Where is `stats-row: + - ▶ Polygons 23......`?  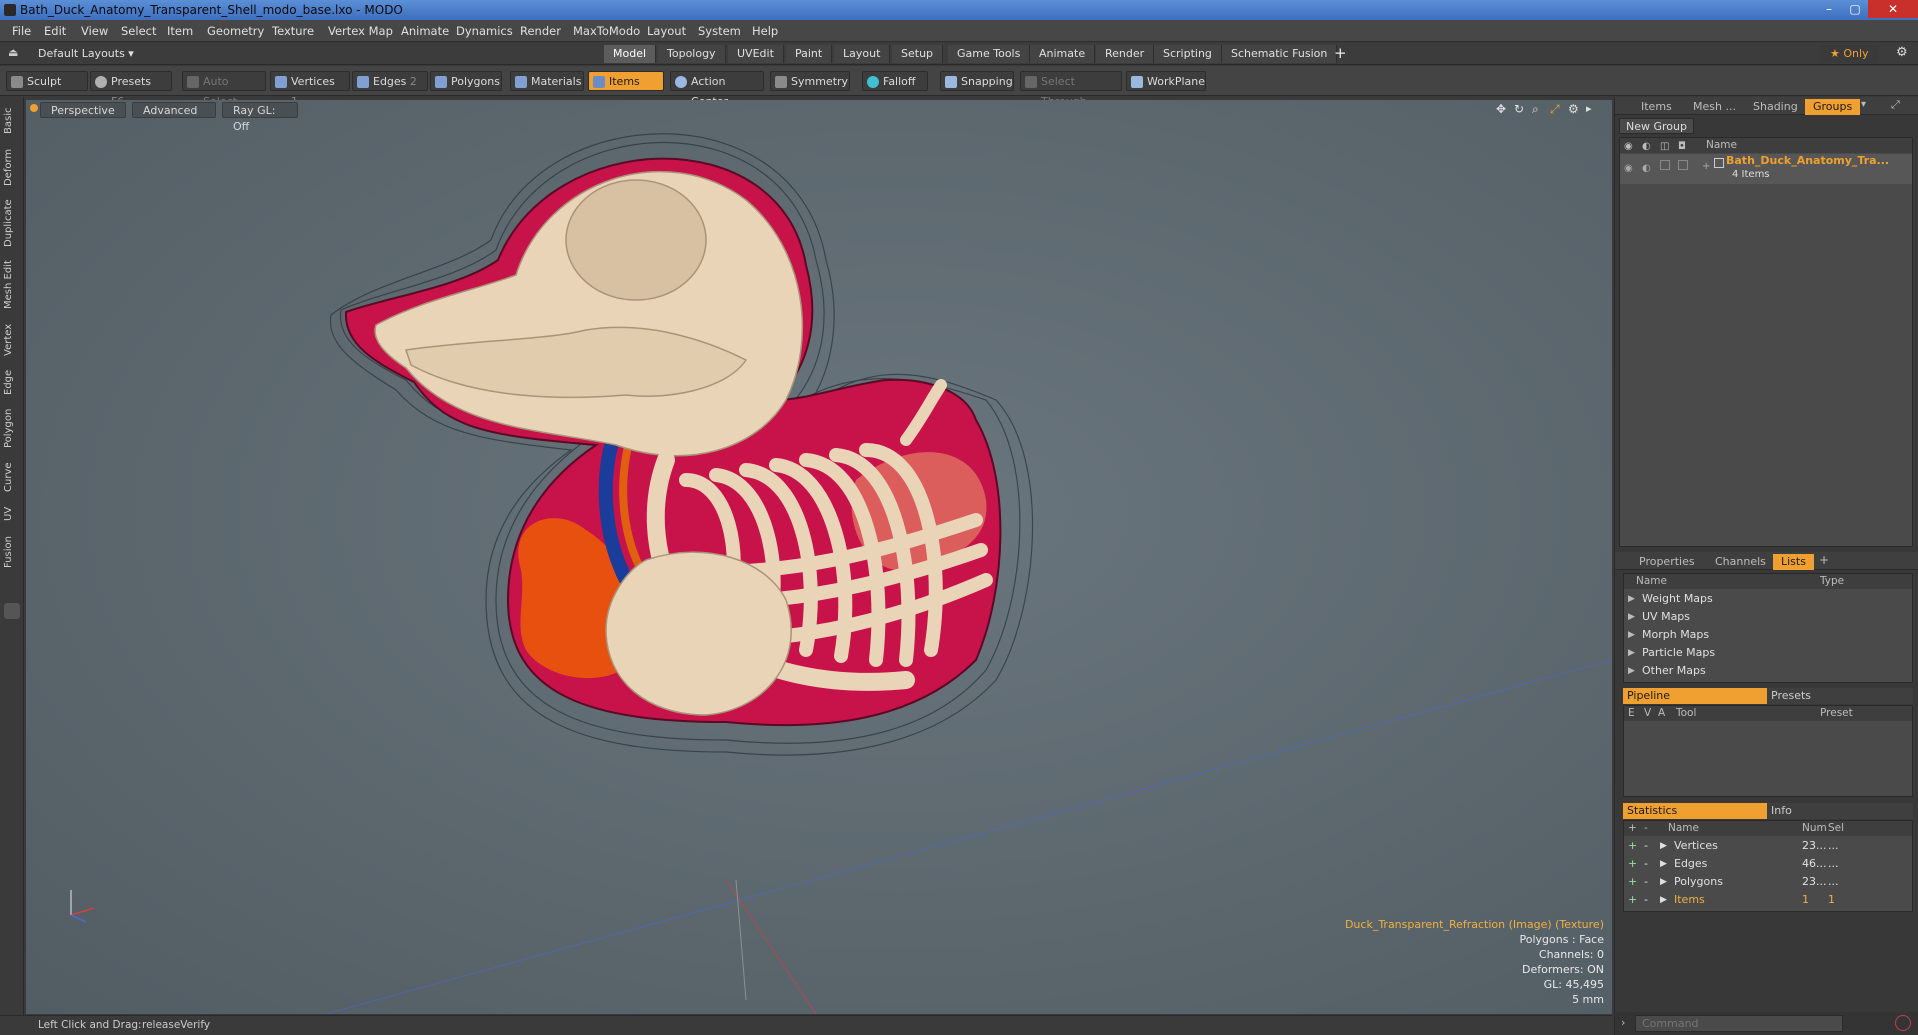
stats-row: + - ▶ Polygons 23...... is located at coordinates (1768, 882).